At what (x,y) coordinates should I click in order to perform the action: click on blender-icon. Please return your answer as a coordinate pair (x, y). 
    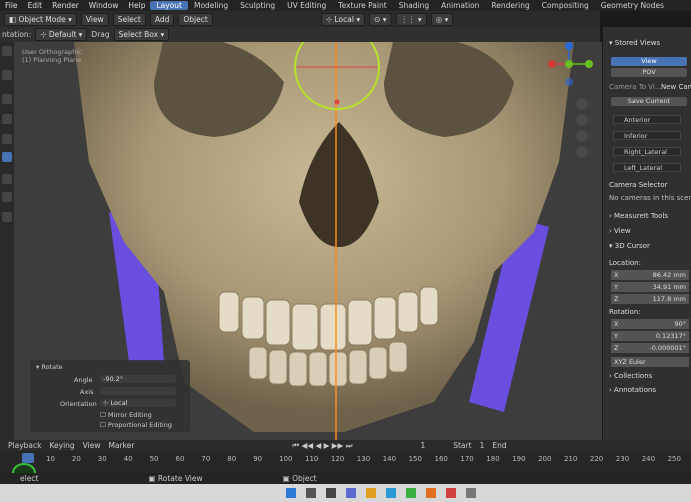
    Looking at the image, I should click on (431, 493).